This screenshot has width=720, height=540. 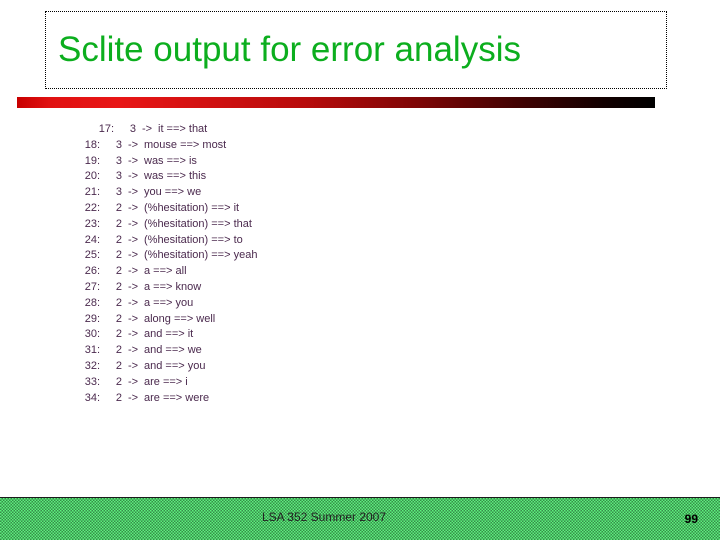 I want to click on title-divider-rule, so click(x=336, y=102).